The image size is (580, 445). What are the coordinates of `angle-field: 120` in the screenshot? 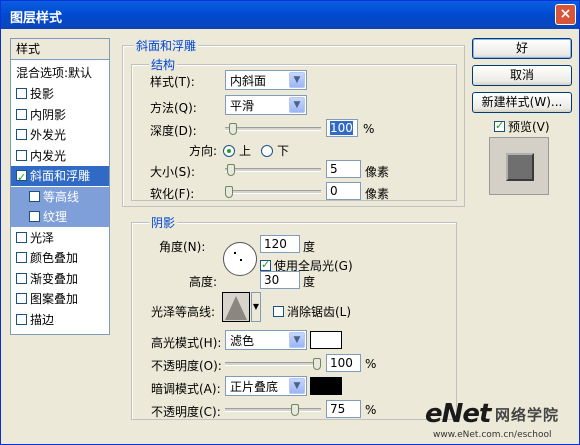 It's located at (280, 244).